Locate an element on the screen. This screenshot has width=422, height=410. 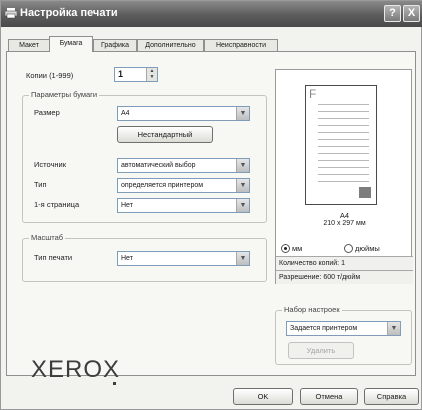
close-icon: X is located at coordinates (411, 13).